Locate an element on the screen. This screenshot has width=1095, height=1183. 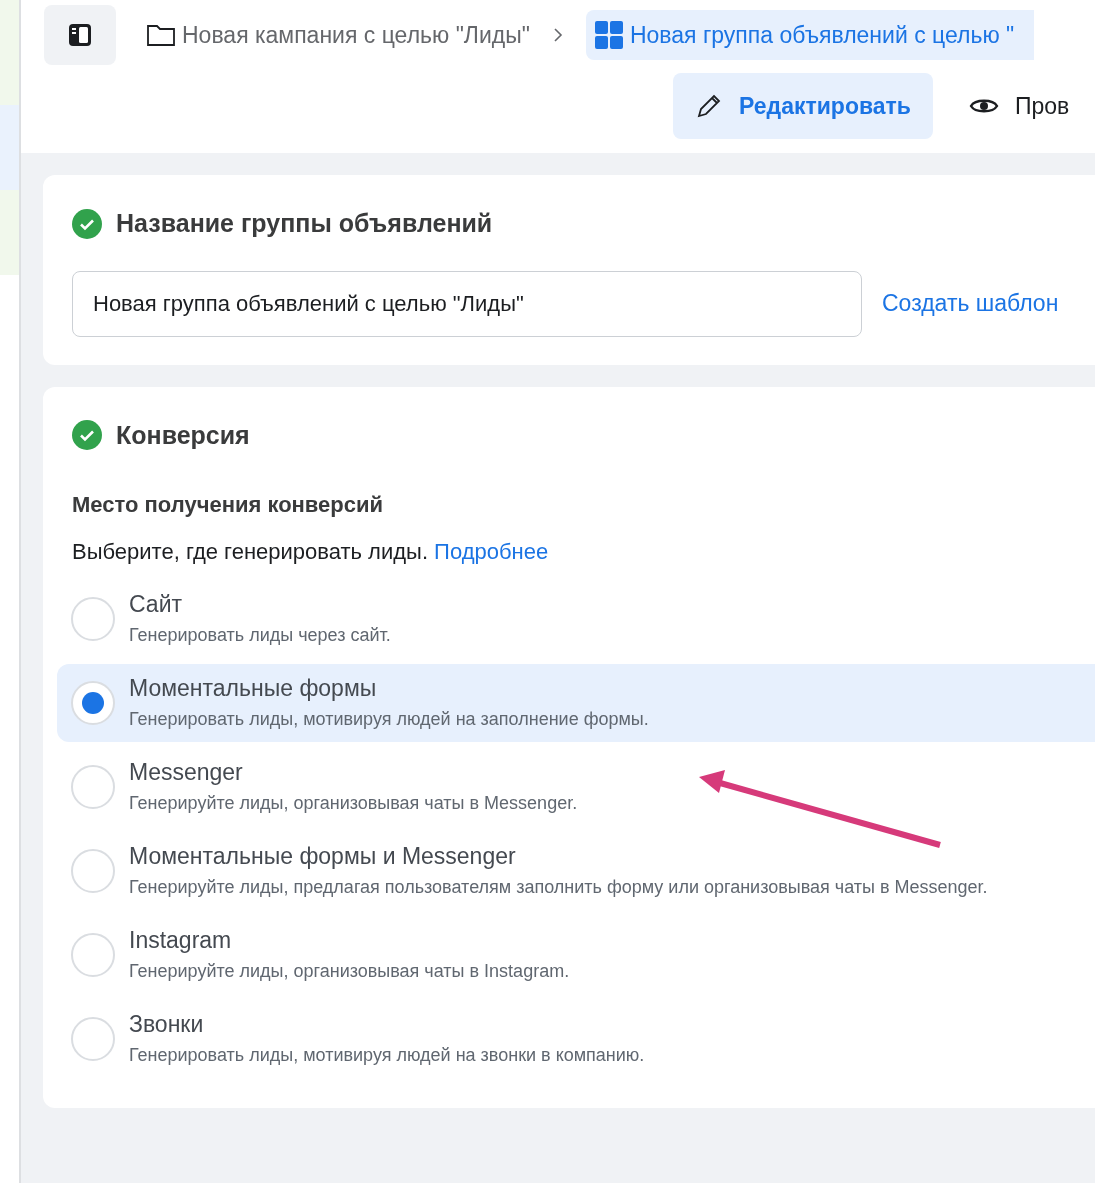
option-label: Моментальные формы и Messenger is located at coordinates (323, 856).